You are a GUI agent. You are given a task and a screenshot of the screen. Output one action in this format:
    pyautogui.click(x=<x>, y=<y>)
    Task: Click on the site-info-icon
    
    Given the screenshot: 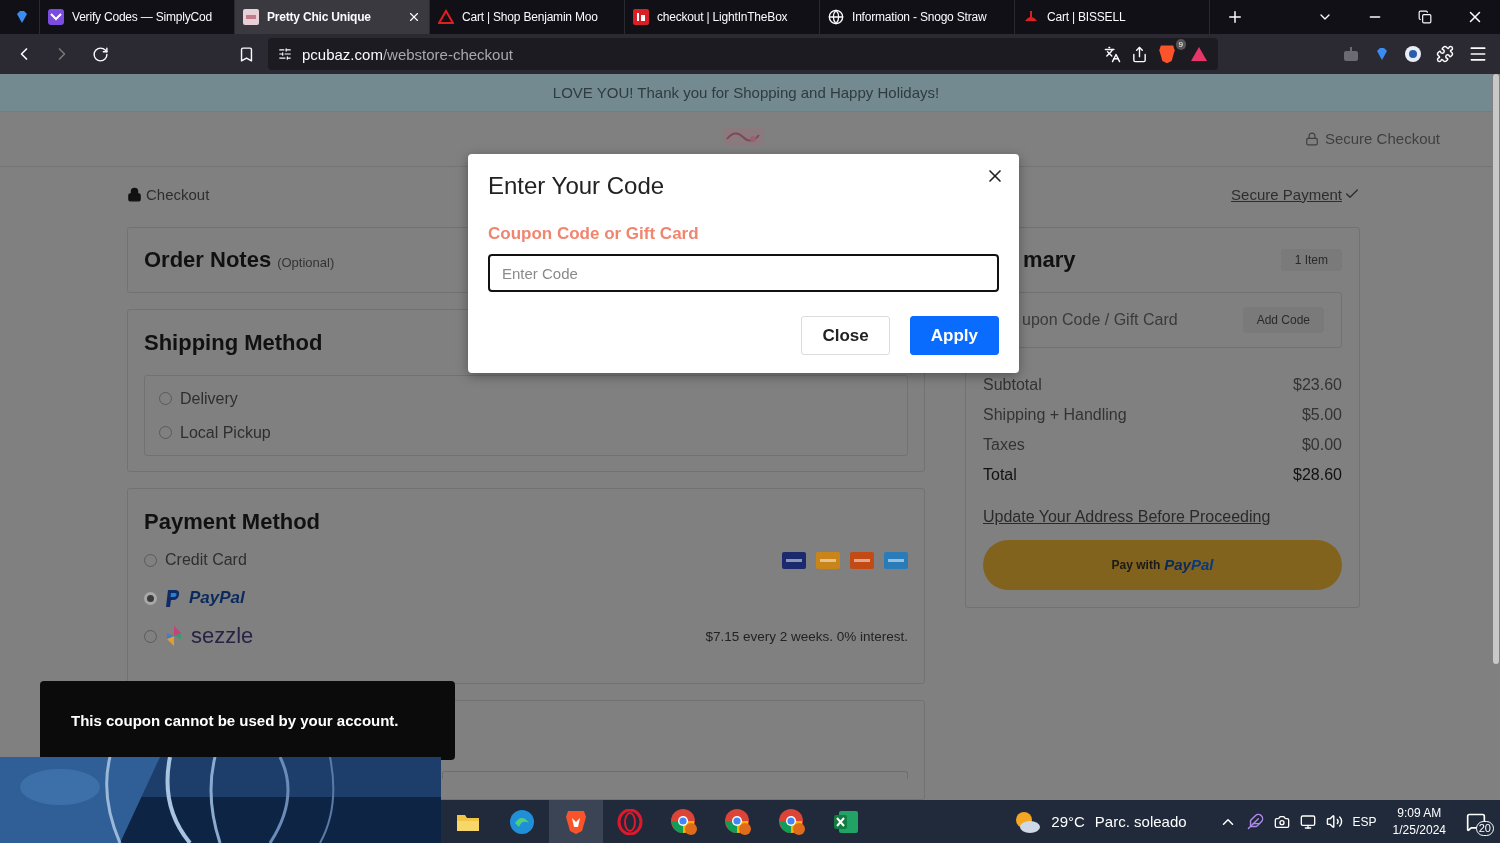 What is the action you would take?
    pyautogui.click(x=285, y=54)
    